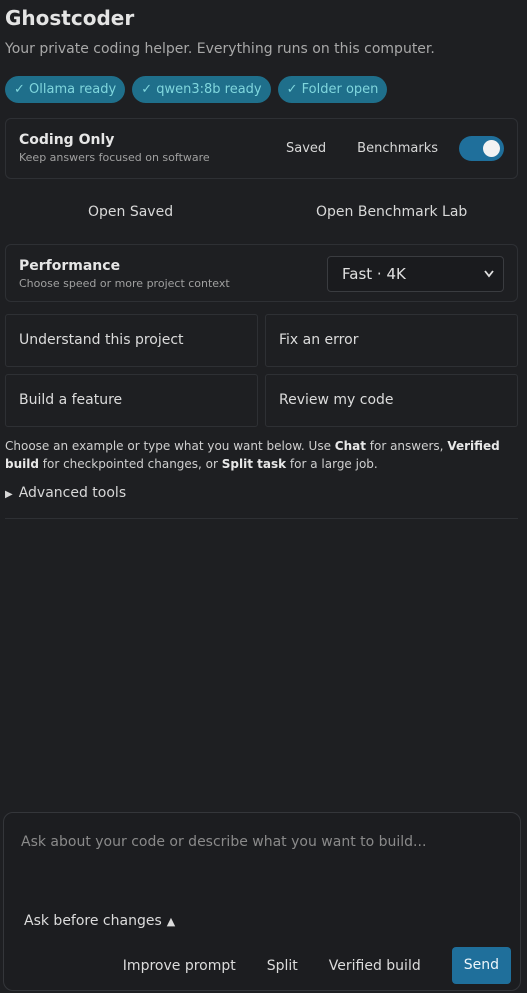  What do you see at coordinates (375, 966) in the screenshot?
I see `verified-build-button: Verified build` at bounding box center [375, 966].